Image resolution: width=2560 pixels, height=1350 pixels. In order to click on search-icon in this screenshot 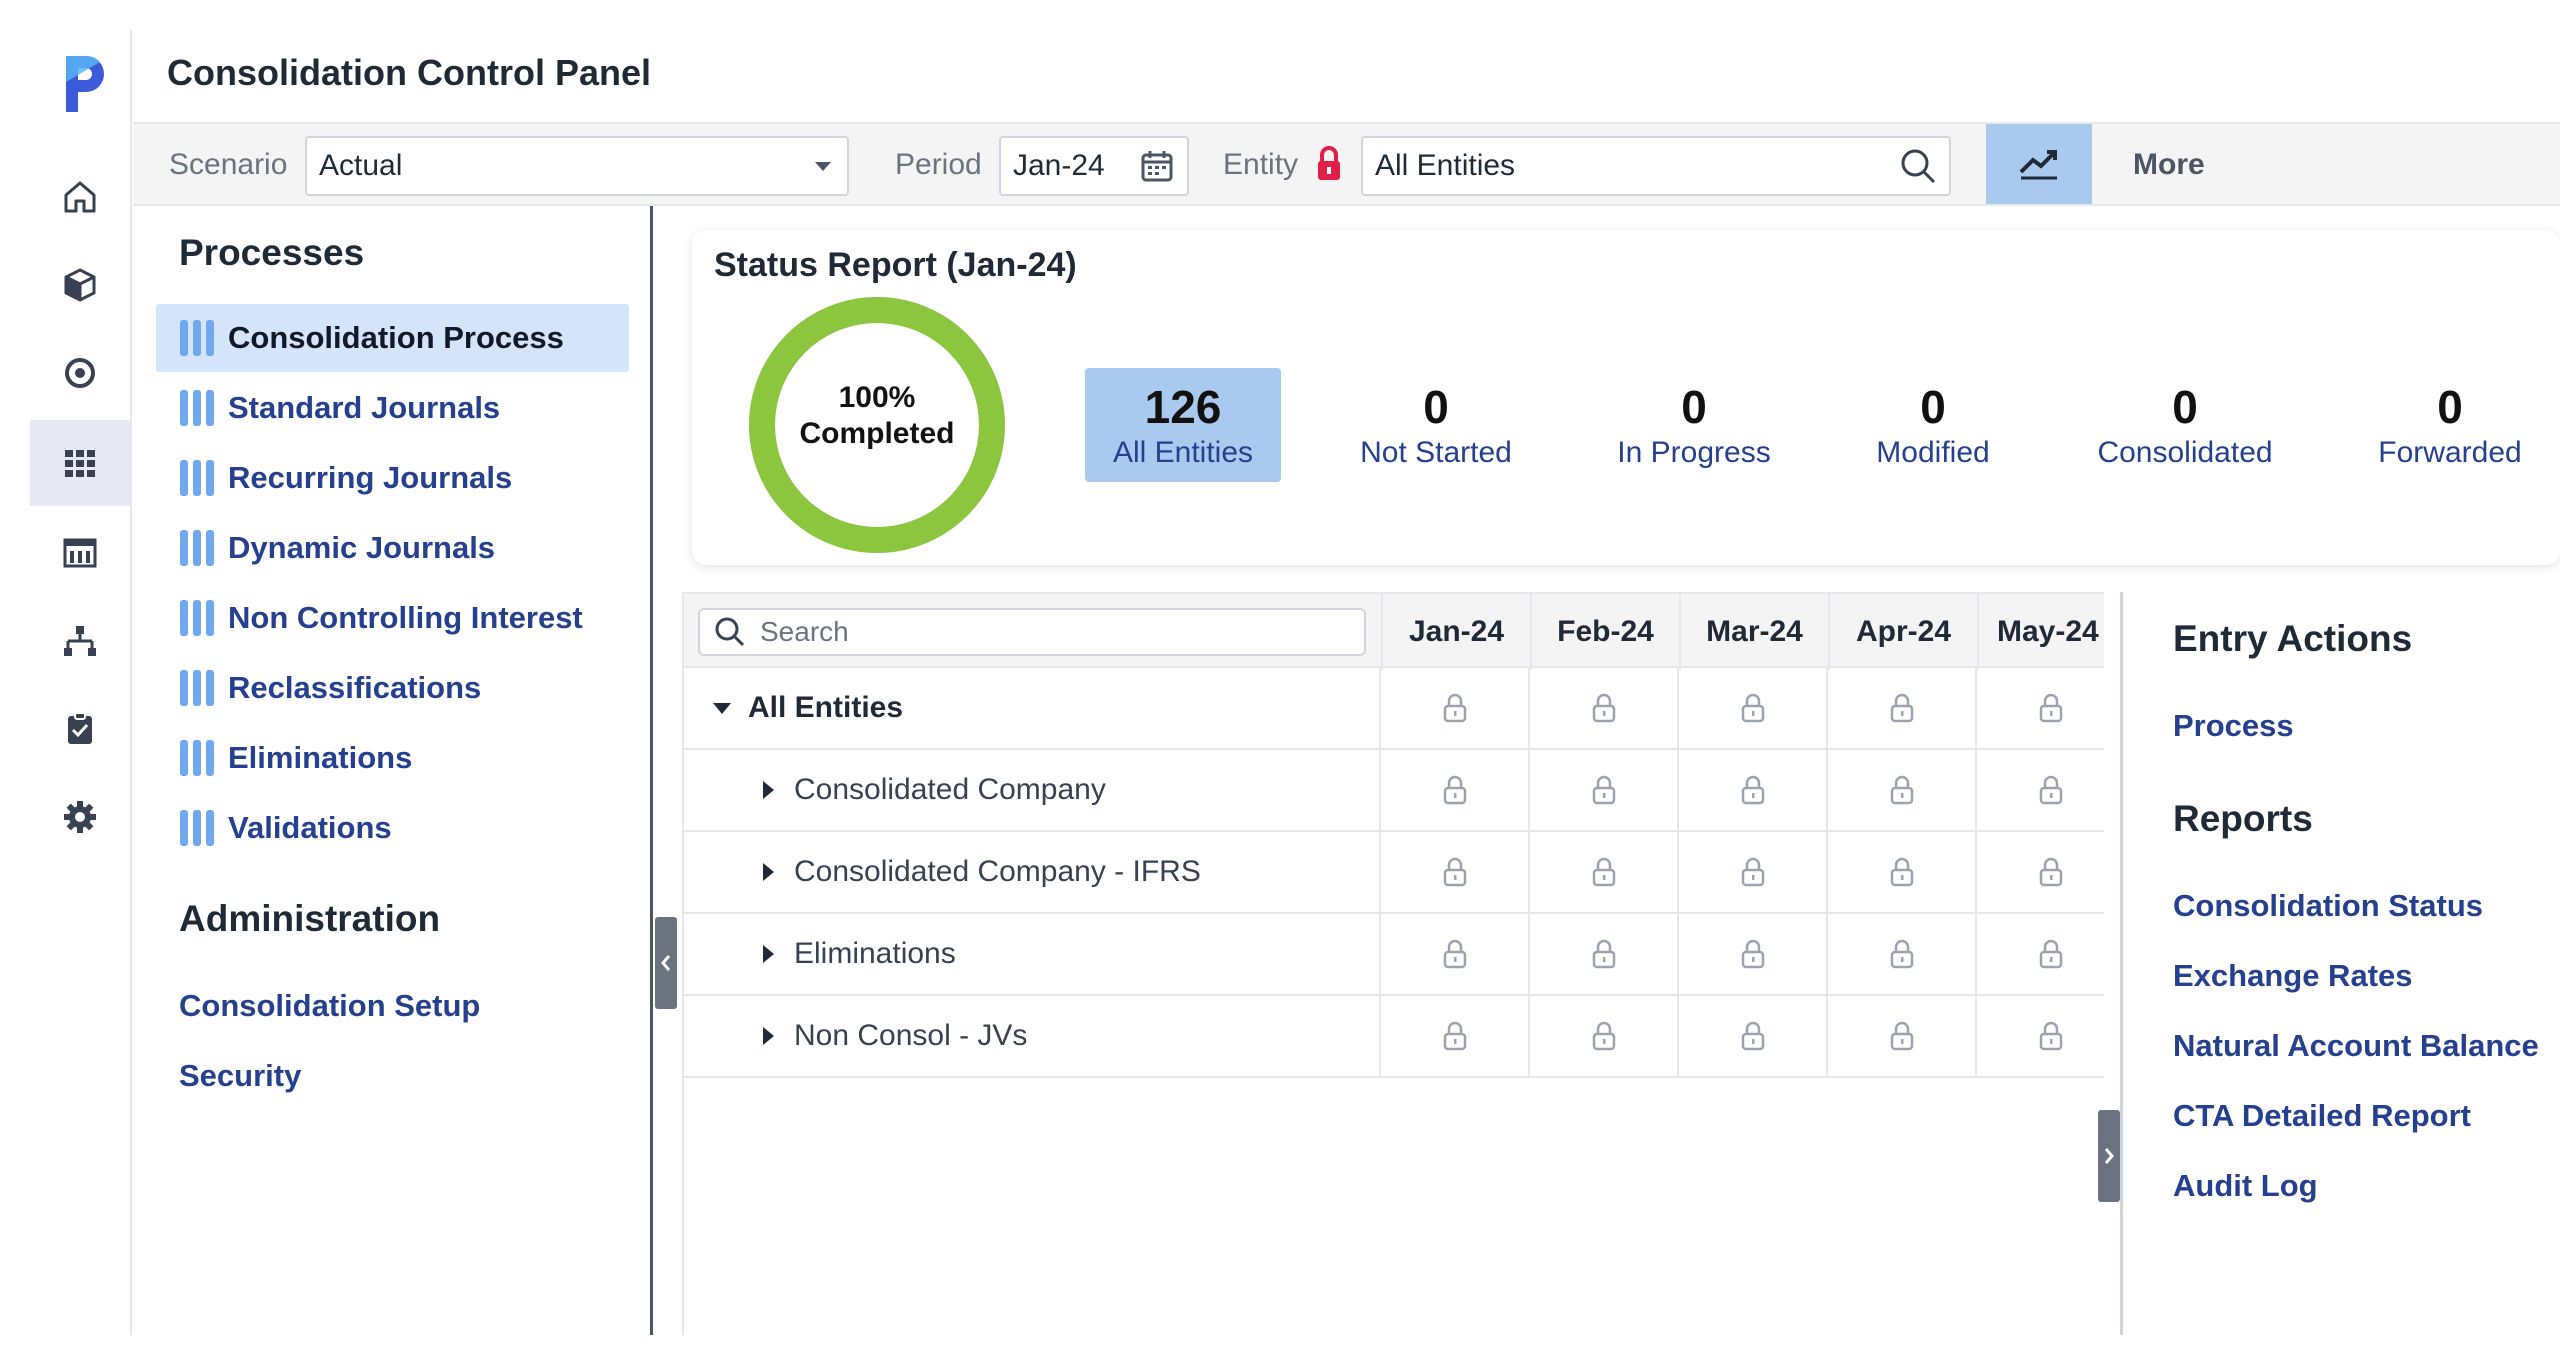, I will do `click(1918, 166)`.